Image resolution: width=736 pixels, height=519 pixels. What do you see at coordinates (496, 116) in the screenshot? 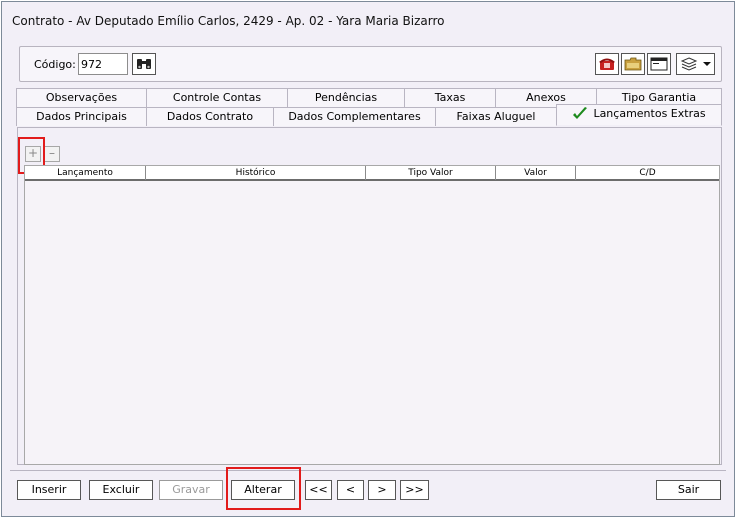
I see `tab-faixas-aluguel: Faixas Aluguel` at bounding box center [496, 116].